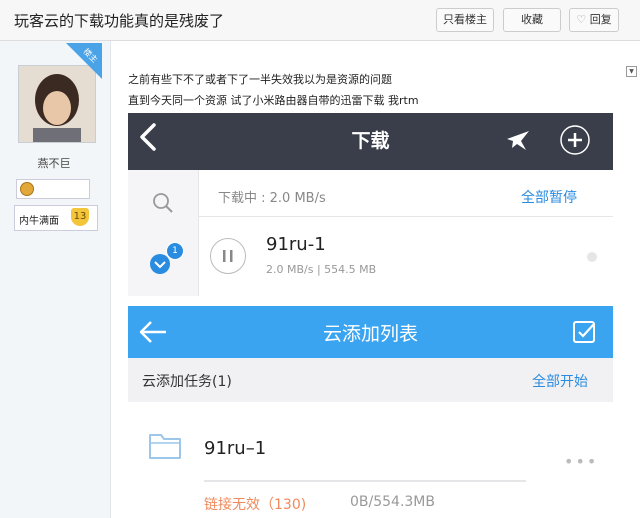 This screenshot has width=640, height=518. What do you see at coordinates (465, 20) in the screenshot?
I see `only-op-button: 只看楼主` at bounding box center [465, 20].